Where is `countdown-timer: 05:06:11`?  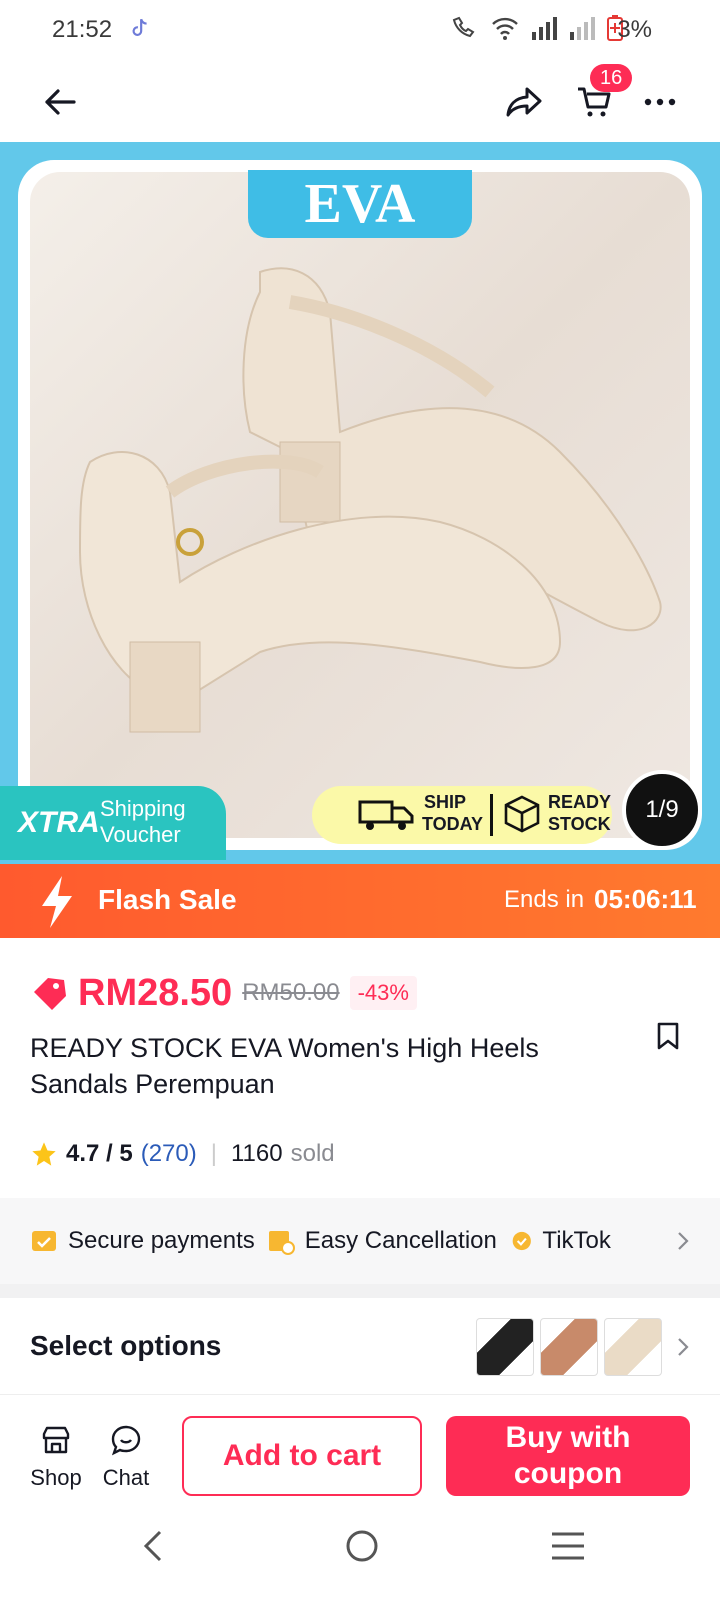 countdown-timer: 05:06:11 is located at coordinates (645, 899).